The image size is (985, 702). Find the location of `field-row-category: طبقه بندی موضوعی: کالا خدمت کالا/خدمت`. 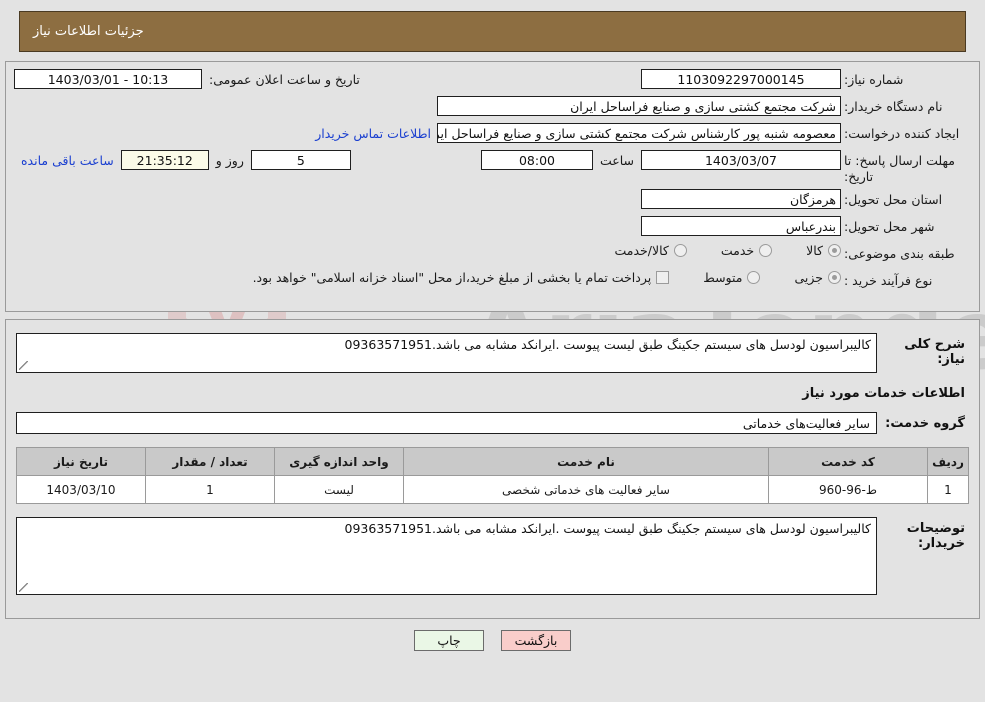

field-row-category: طبقه بندی موضوعی: کالا خدمت کالا/خدمت is located at coordinates (492, 254).